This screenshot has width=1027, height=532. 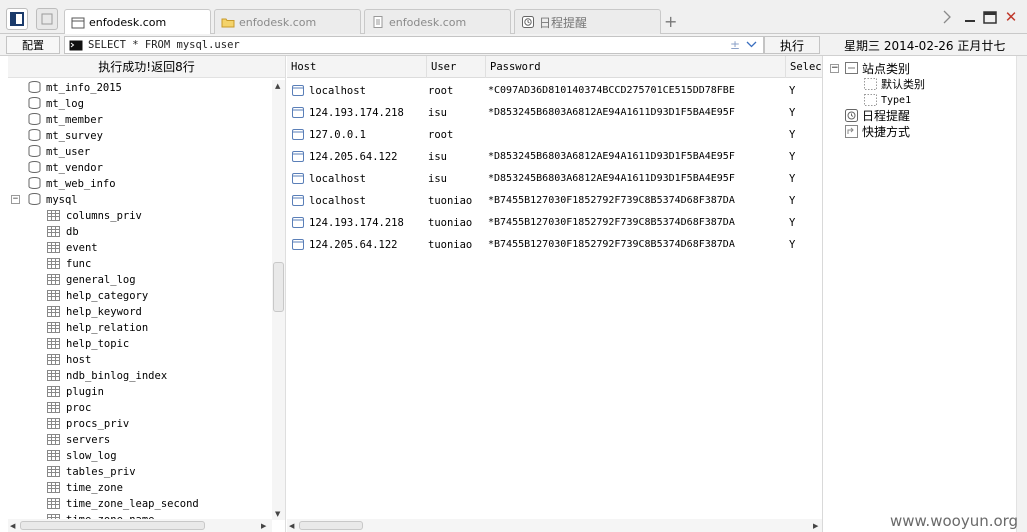 I want to click on sql-query-input: SELECT * FROM mysql.user ±, so click(x=414, y=45).